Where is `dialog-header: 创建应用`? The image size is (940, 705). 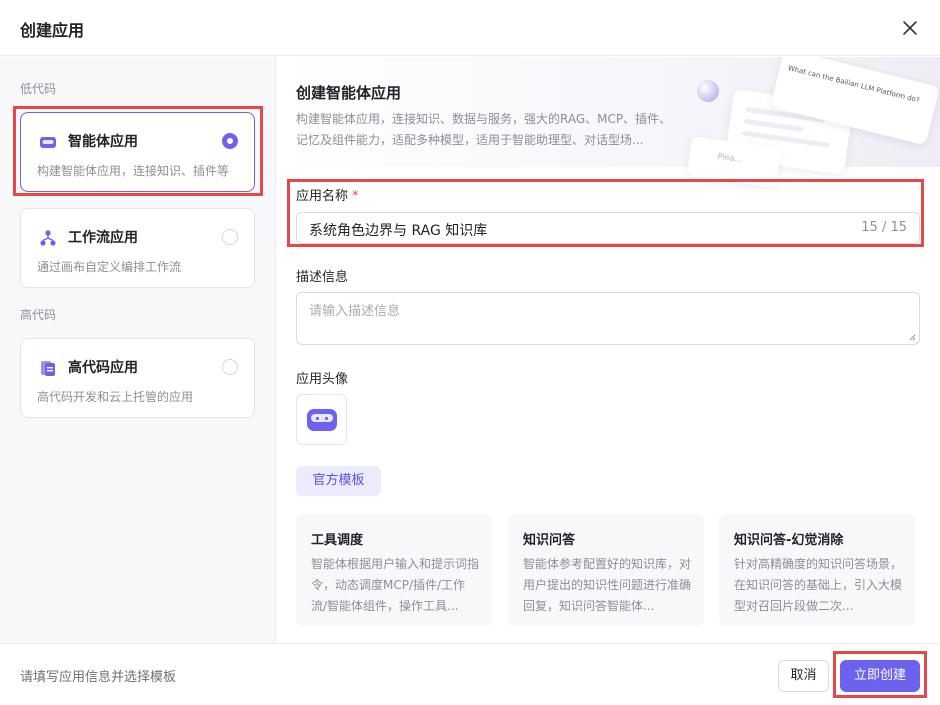
dialog-header: 创建应用 is located at coordinates (470, 28).